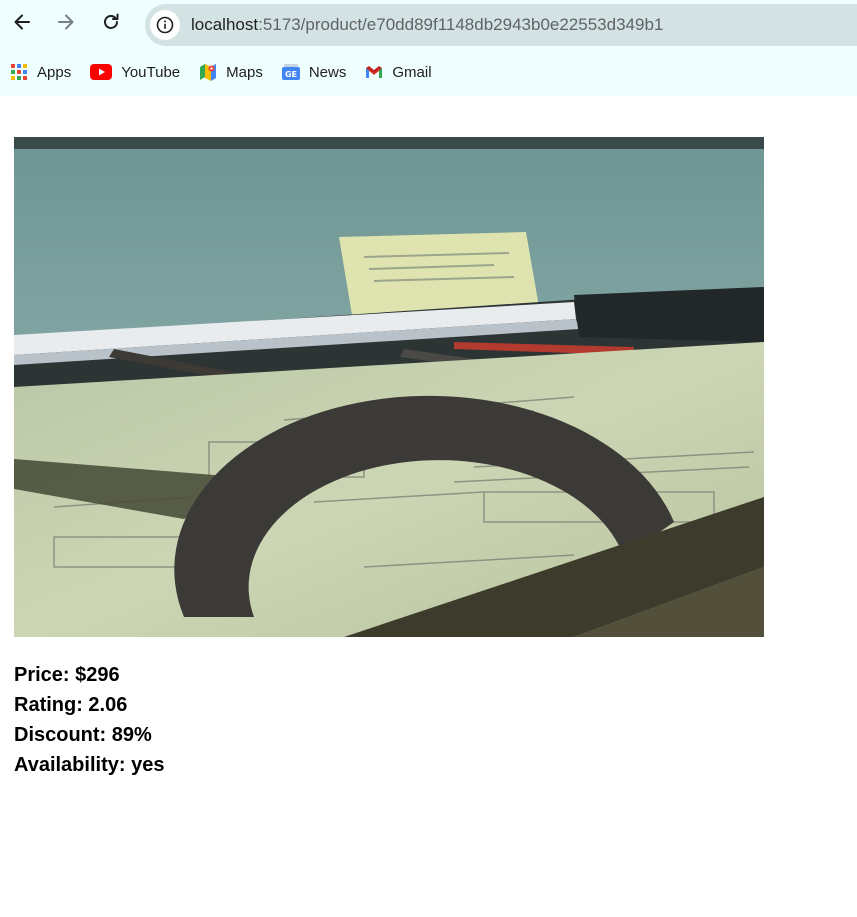 This screenshot has height=917, width=857. I want to click on forward-button, so click(66, 22).